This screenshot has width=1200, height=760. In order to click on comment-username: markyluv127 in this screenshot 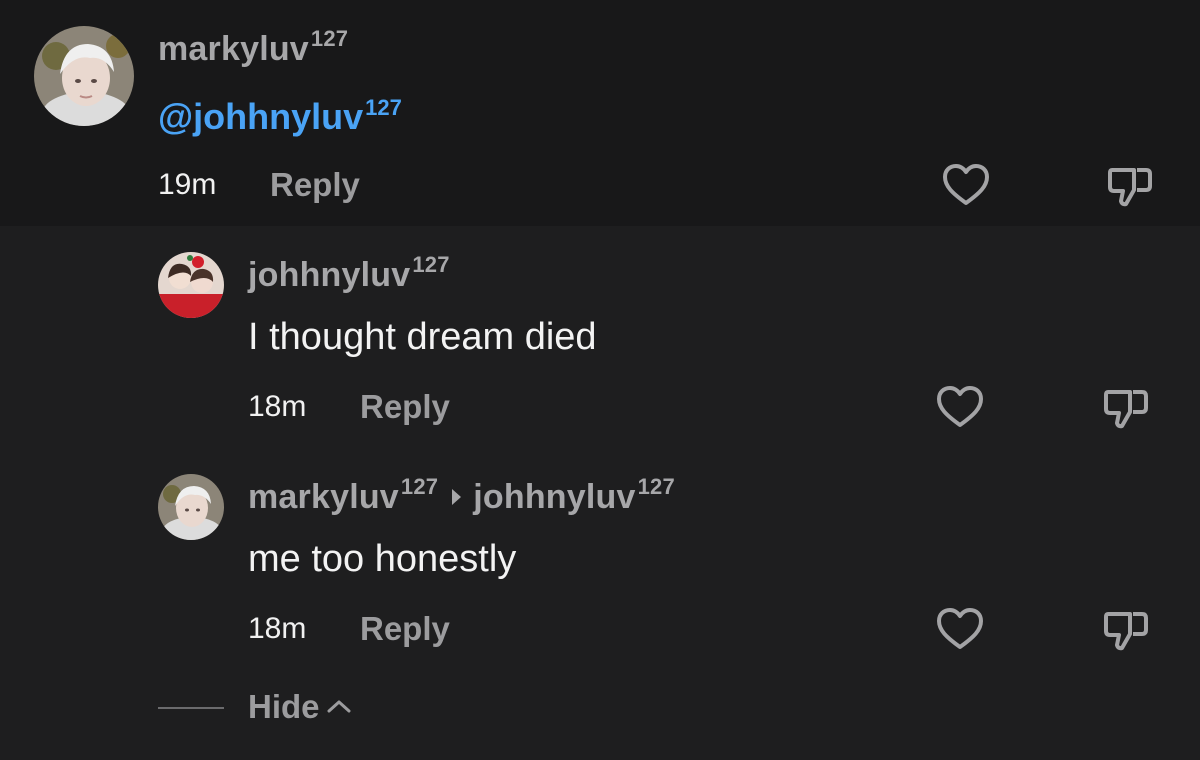, I will do `click(253, 47)`.